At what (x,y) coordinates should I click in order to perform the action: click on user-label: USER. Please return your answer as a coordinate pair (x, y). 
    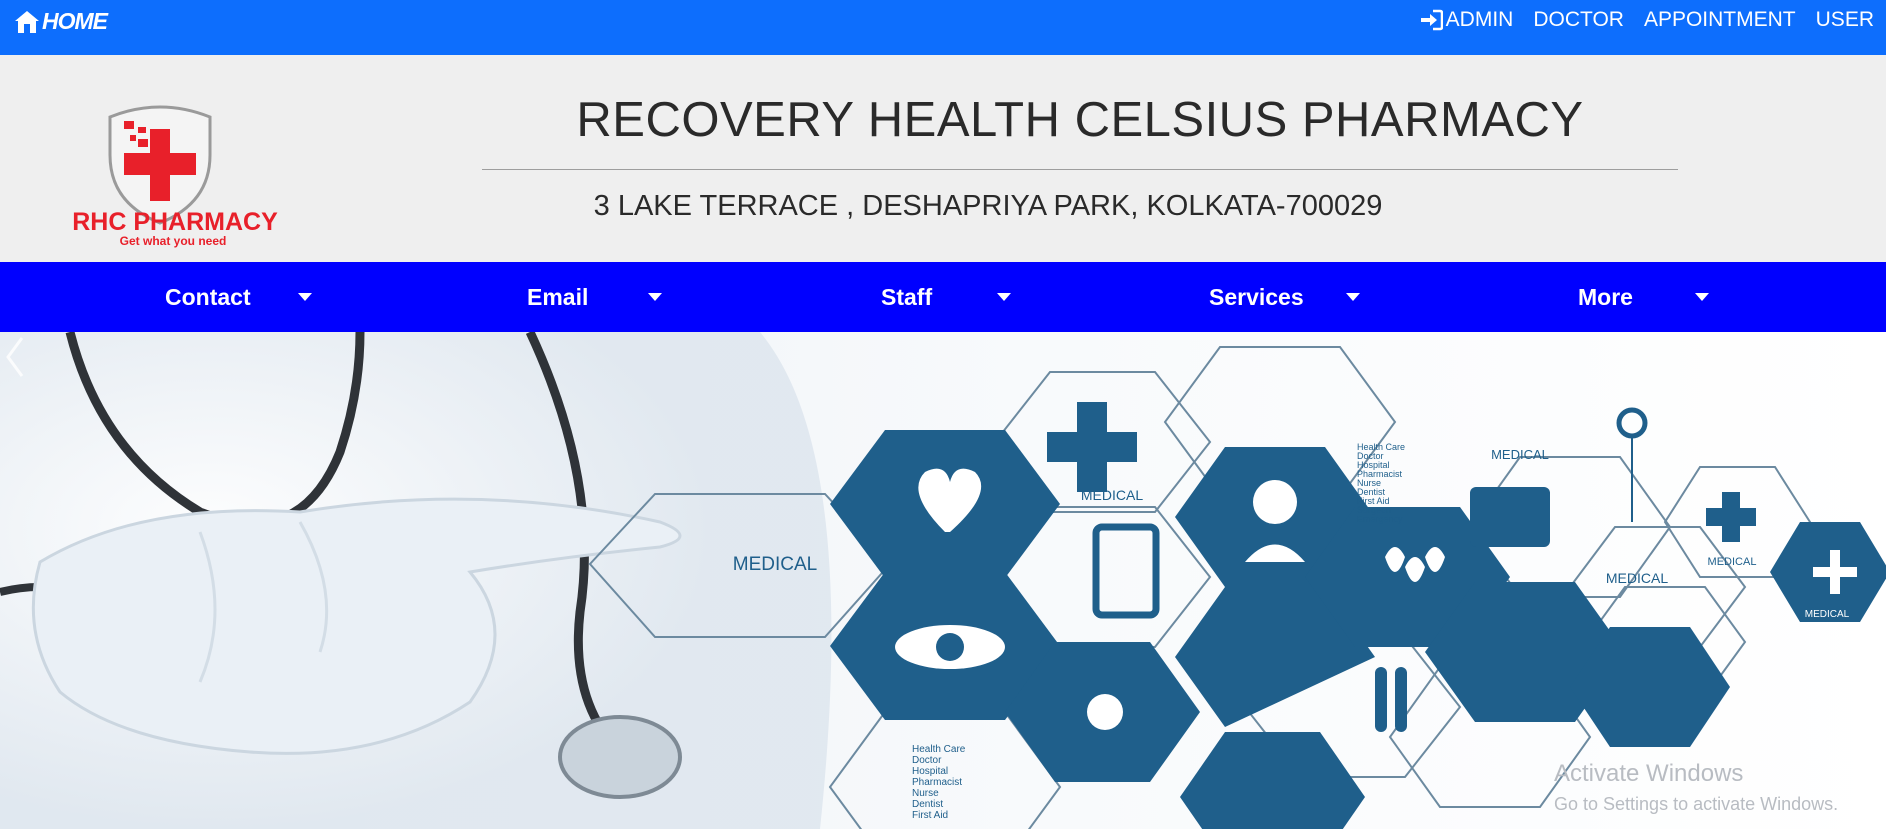
    Looking at the image, I should click on (1844, 19).